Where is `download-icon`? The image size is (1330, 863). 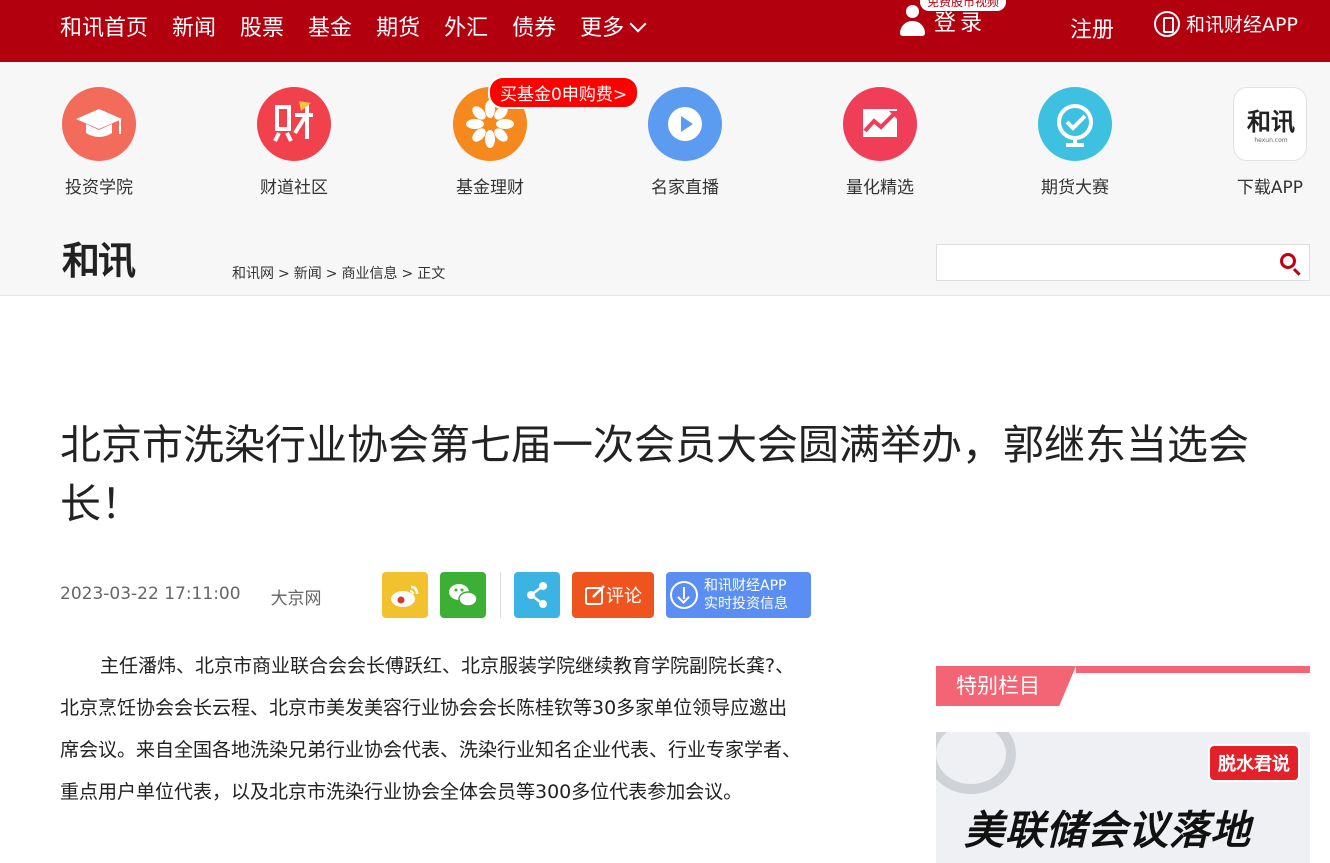 download-icon is located at coordinates (684, 595).